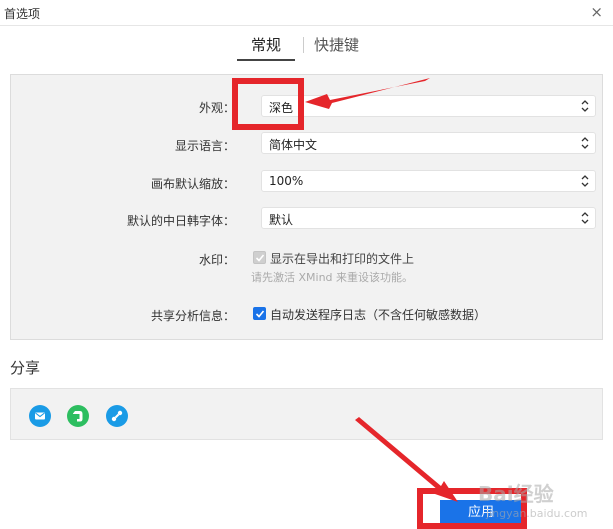 Image resolution: width=613 pixels, height=529 pixels. I want to click on watermark-text: Bai经验, so click(516, 494).